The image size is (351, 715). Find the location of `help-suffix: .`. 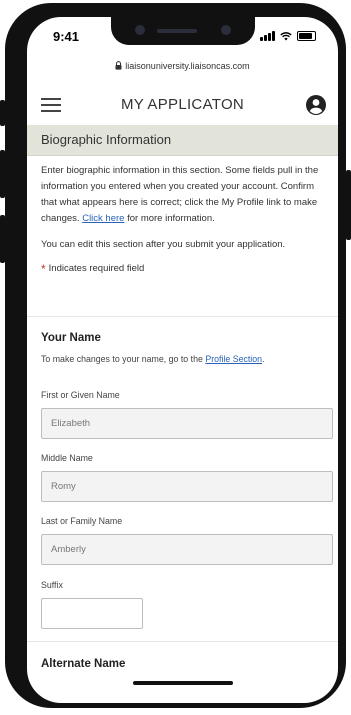

help-suffix: . is located at coordinates (263, 359).